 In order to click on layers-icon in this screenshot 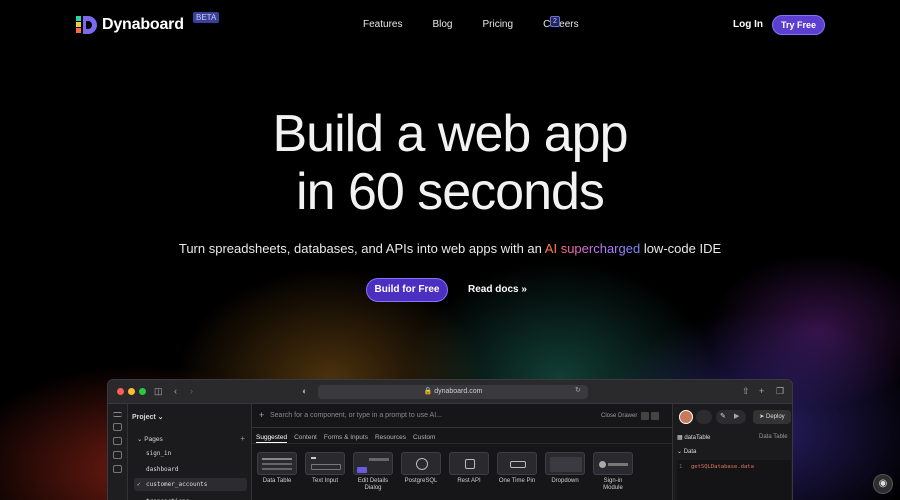, I will do `click(117, 441)`.